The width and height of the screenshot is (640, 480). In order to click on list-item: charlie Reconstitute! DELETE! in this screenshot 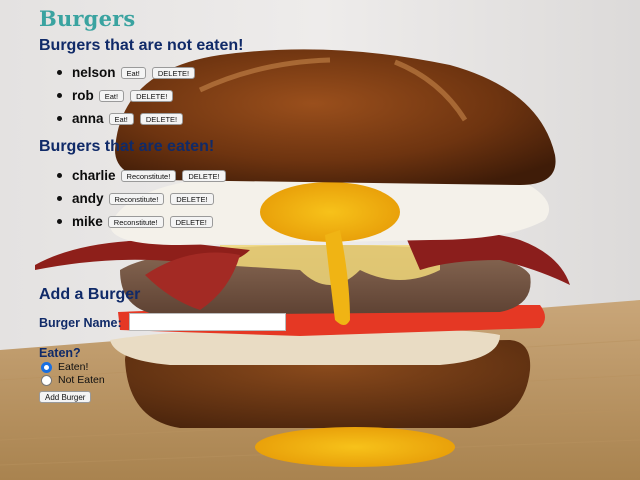, I will do `click(144, 175)`.